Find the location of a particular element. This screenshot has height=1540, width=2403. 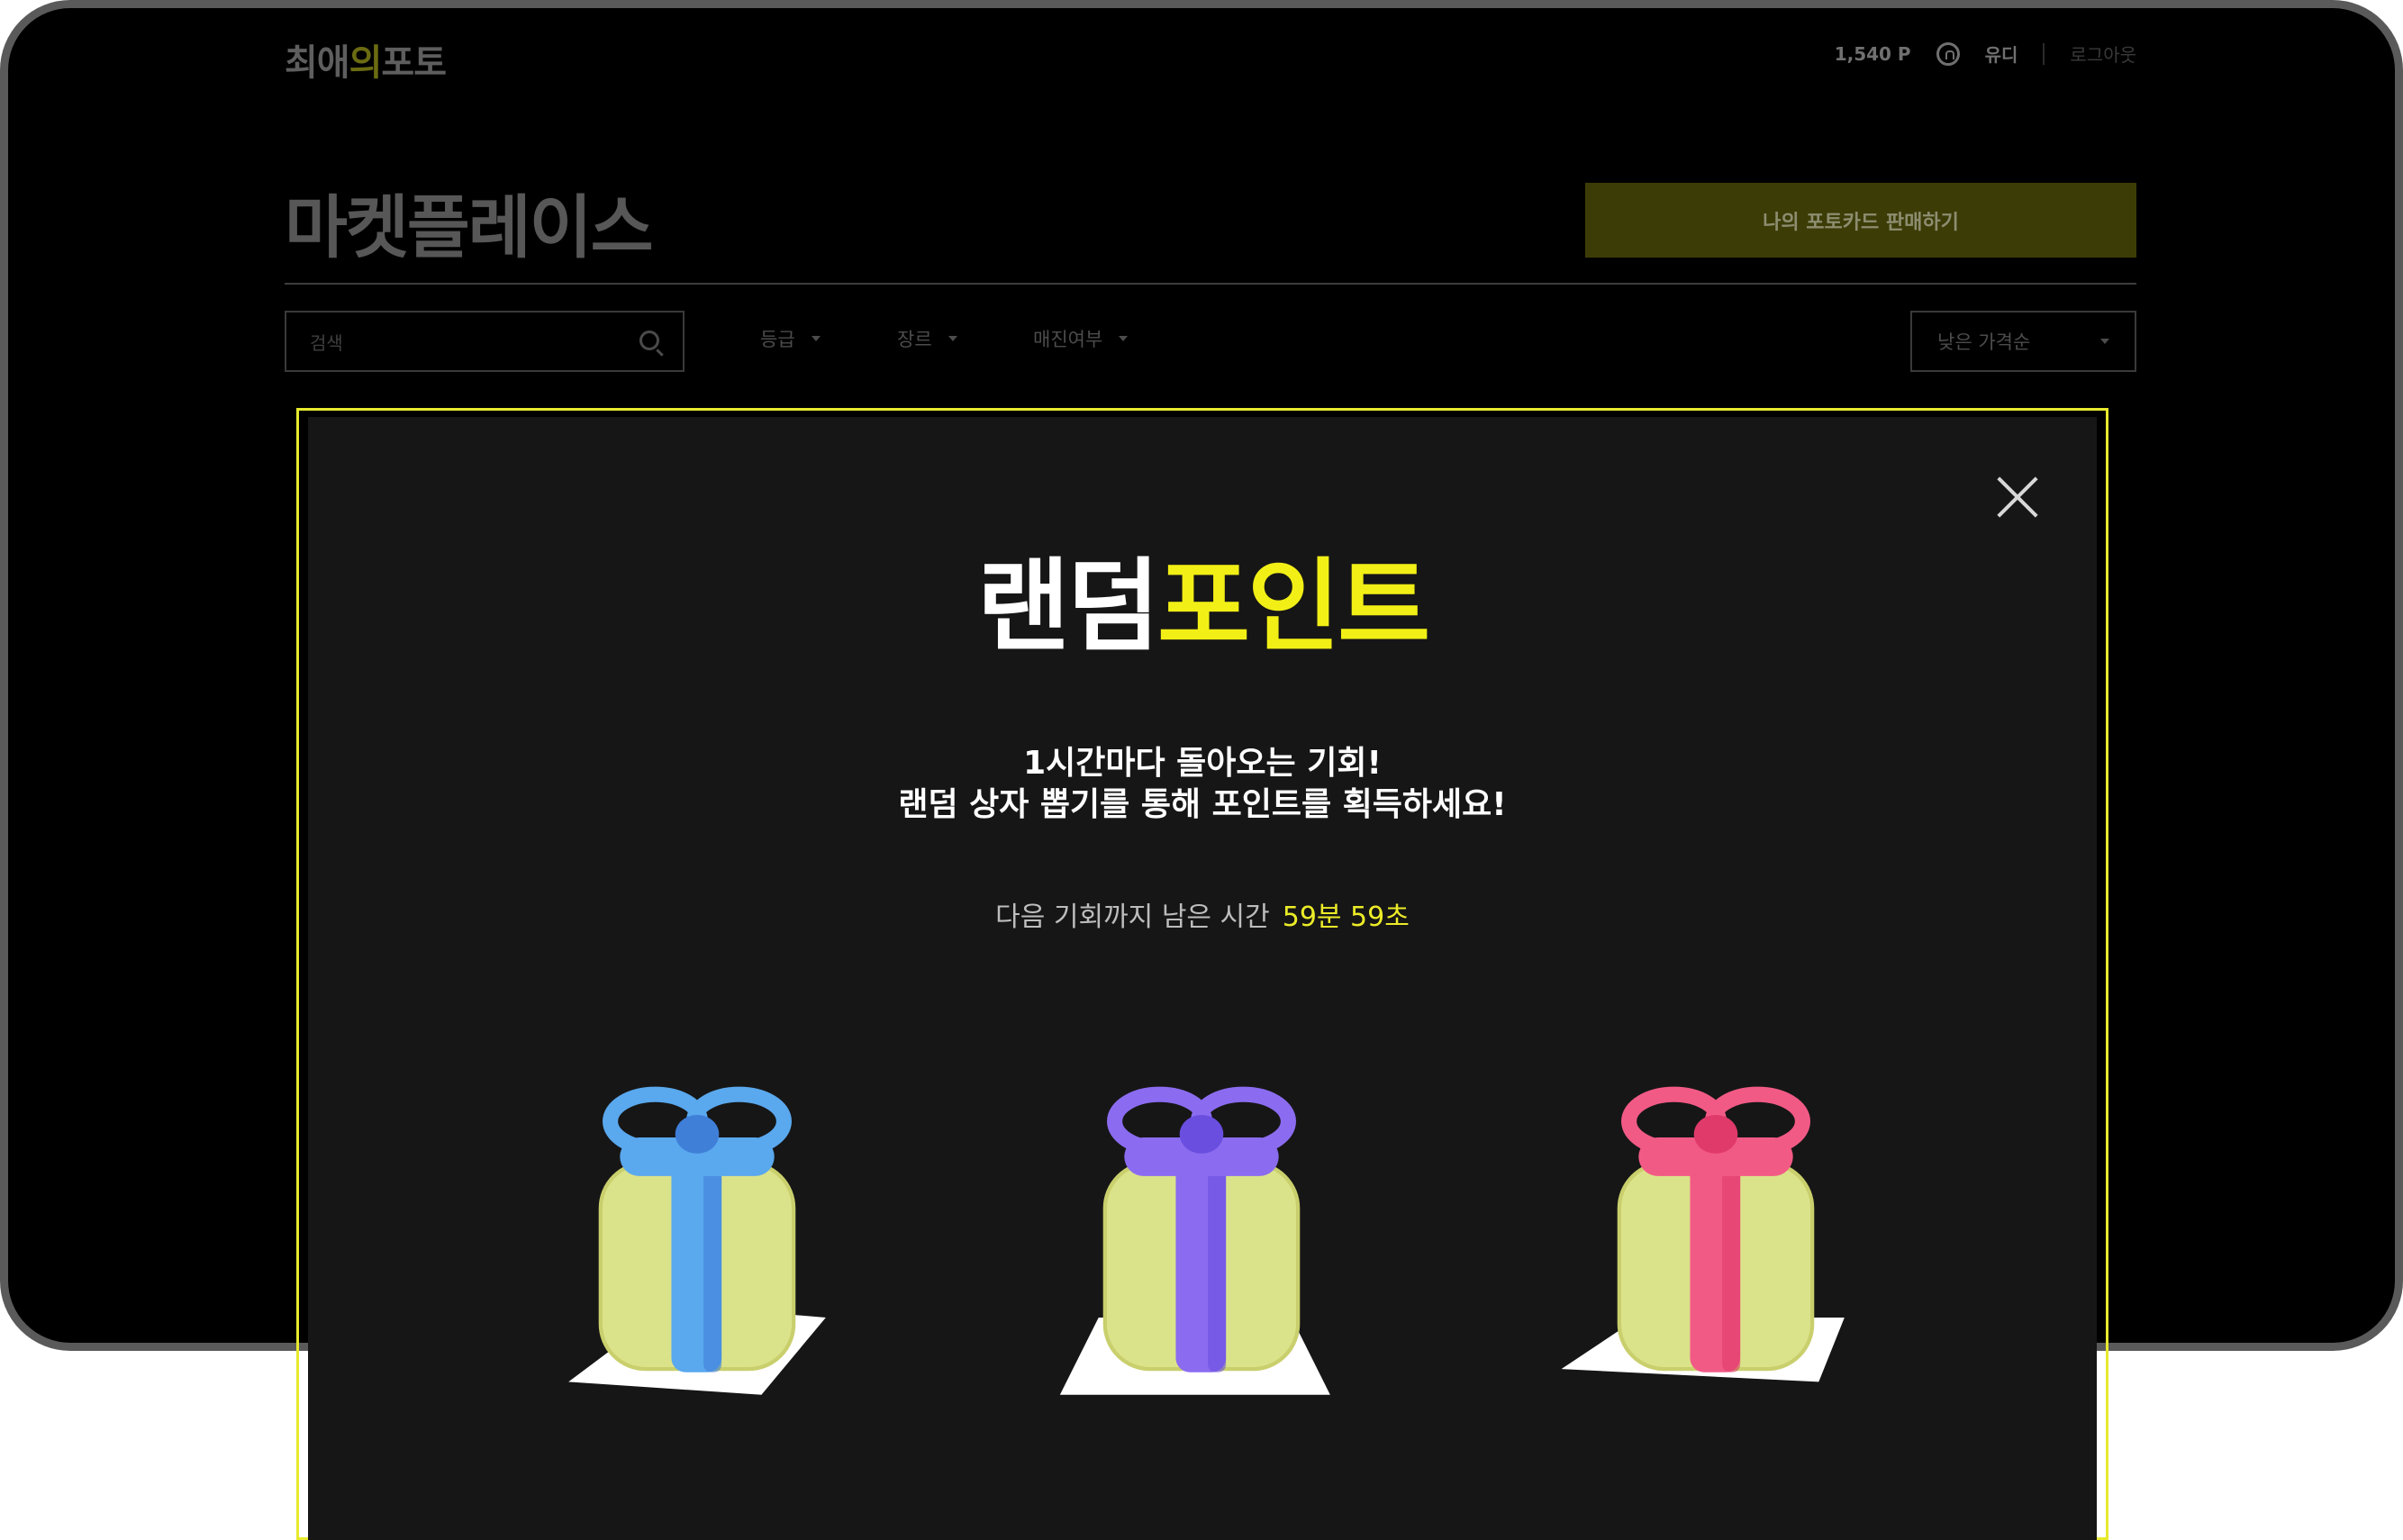

gift-box-pink is located at coordinates (1716, 1227).